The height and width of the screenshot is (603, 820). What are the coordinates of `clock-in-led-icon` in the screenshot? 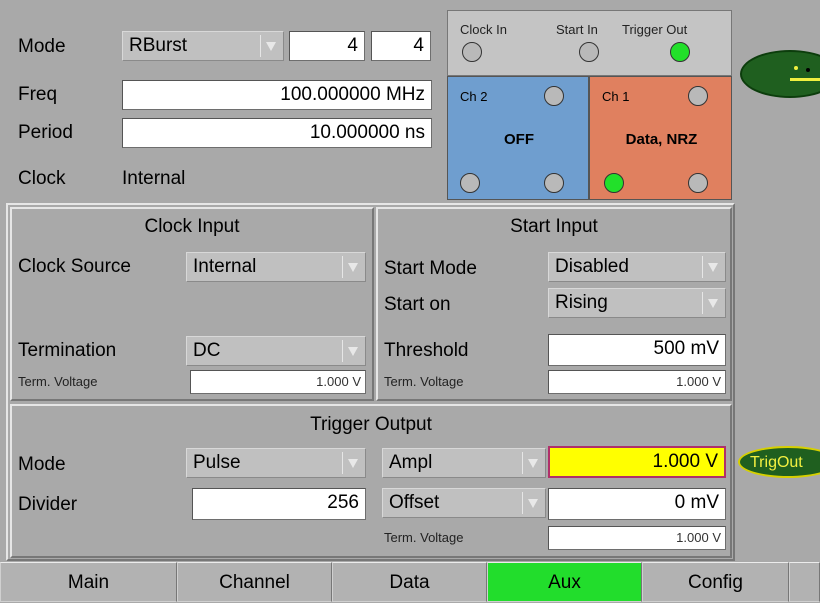 It's located at (472, 52).